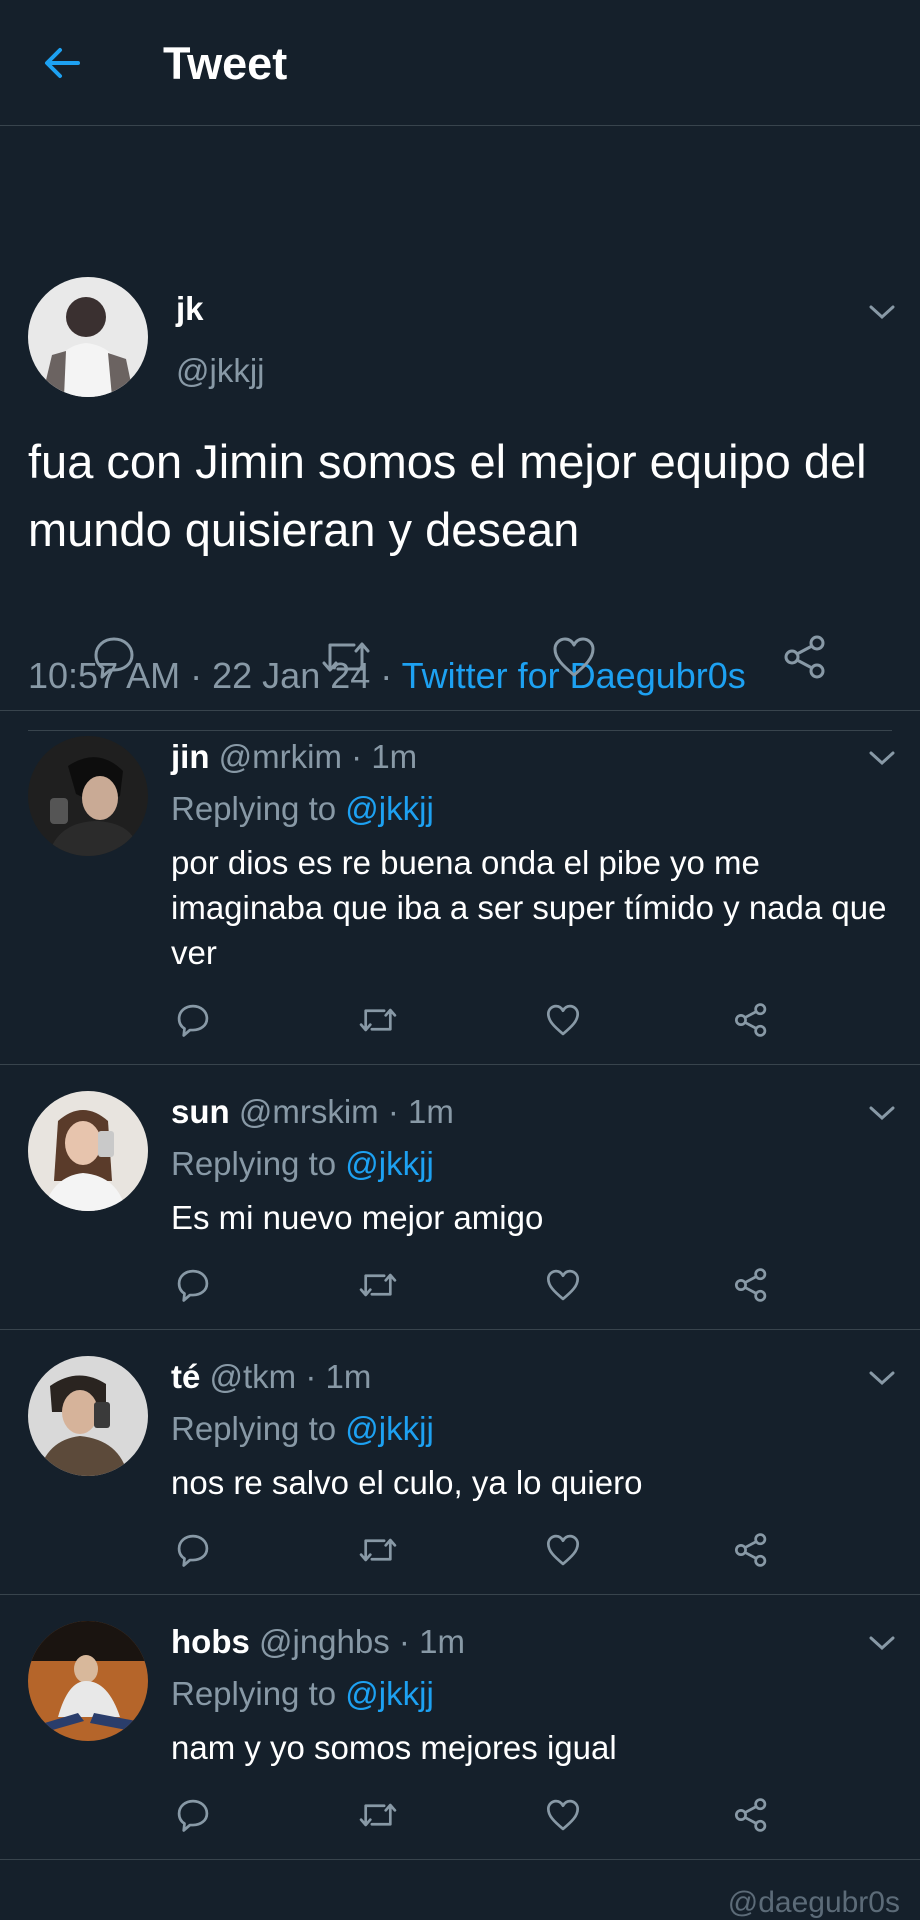 The width and height of the screenshot is (920, 1920). I want to click on reply-author-name: sun, so click(200, 1111).